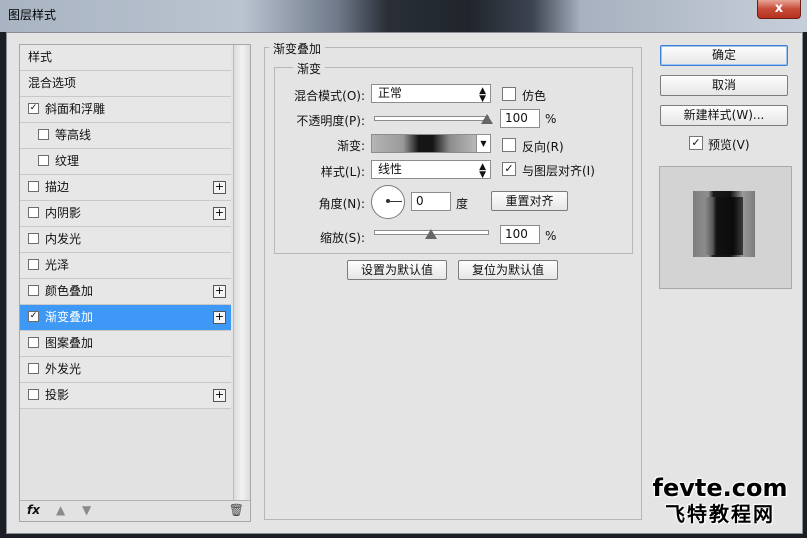 The width and height of the screenshot is (807, 538). What do you see at coordinates (63, 369) in the screenshot?
I see `styles-list-item-label: 外发光` at bounding box center [63, 369].